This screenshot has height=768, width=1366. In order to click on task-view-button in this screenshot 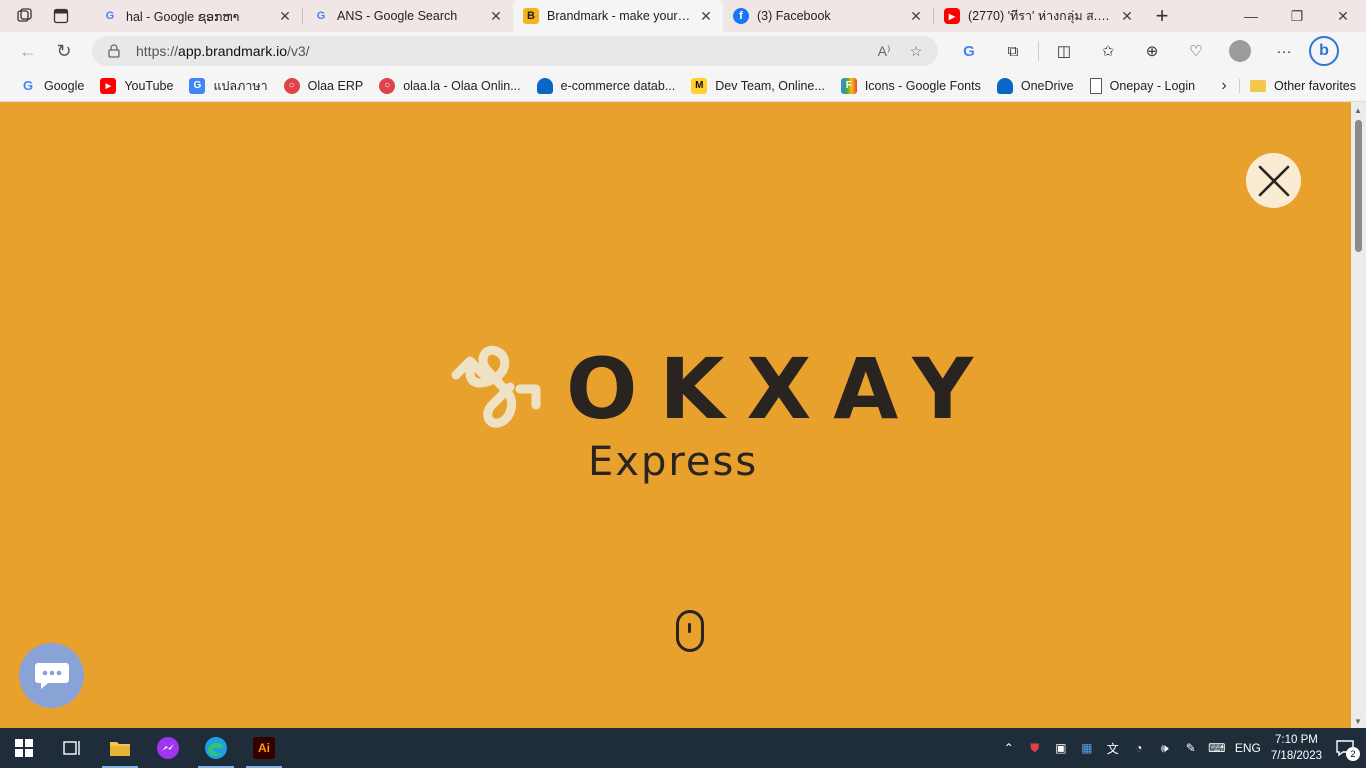, I will do `click(72, 748)`.